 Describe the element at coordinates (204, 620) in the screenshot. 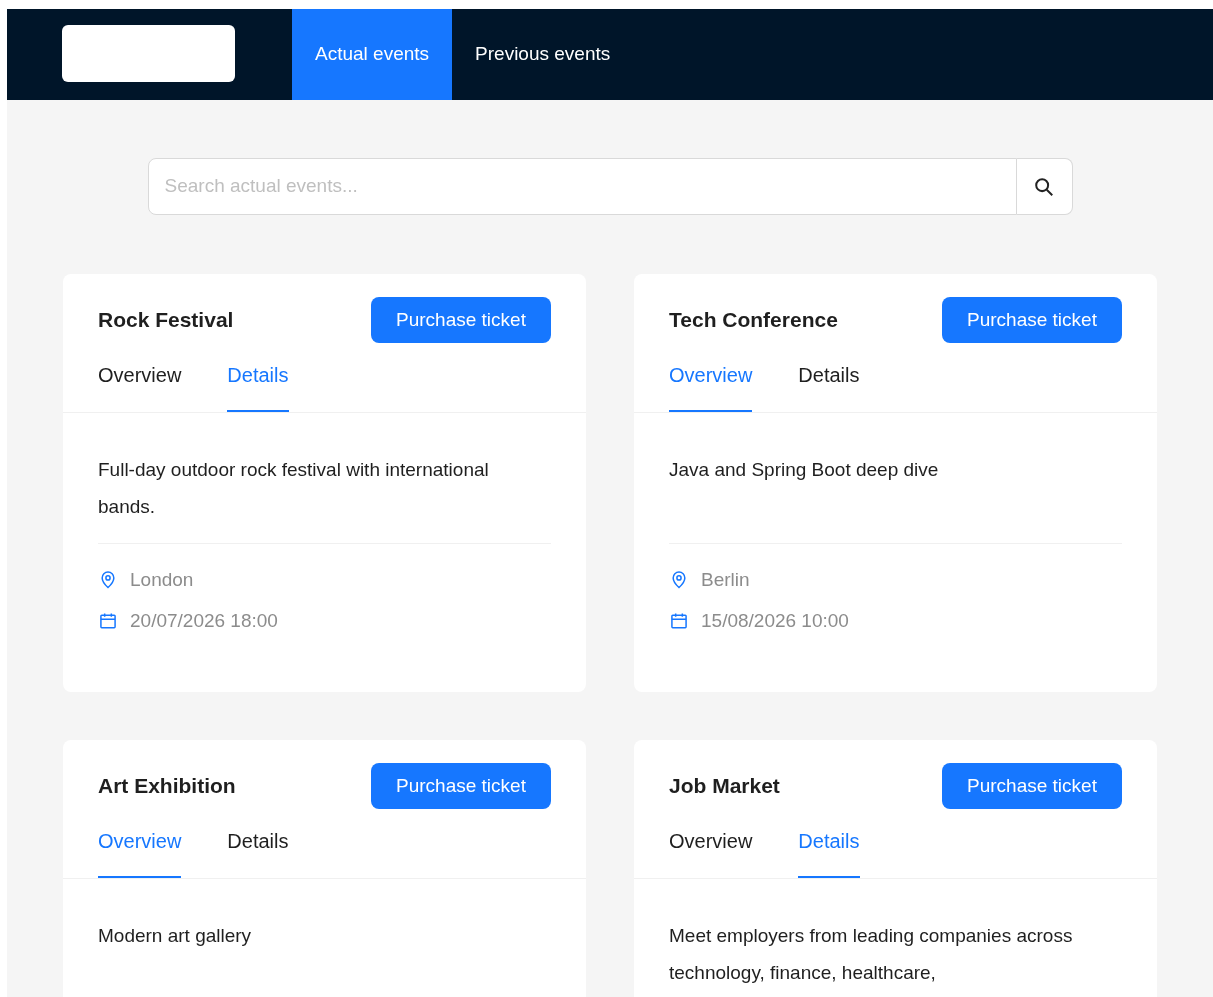

I see `event-date: 20/07/2026 18:00` at that location.